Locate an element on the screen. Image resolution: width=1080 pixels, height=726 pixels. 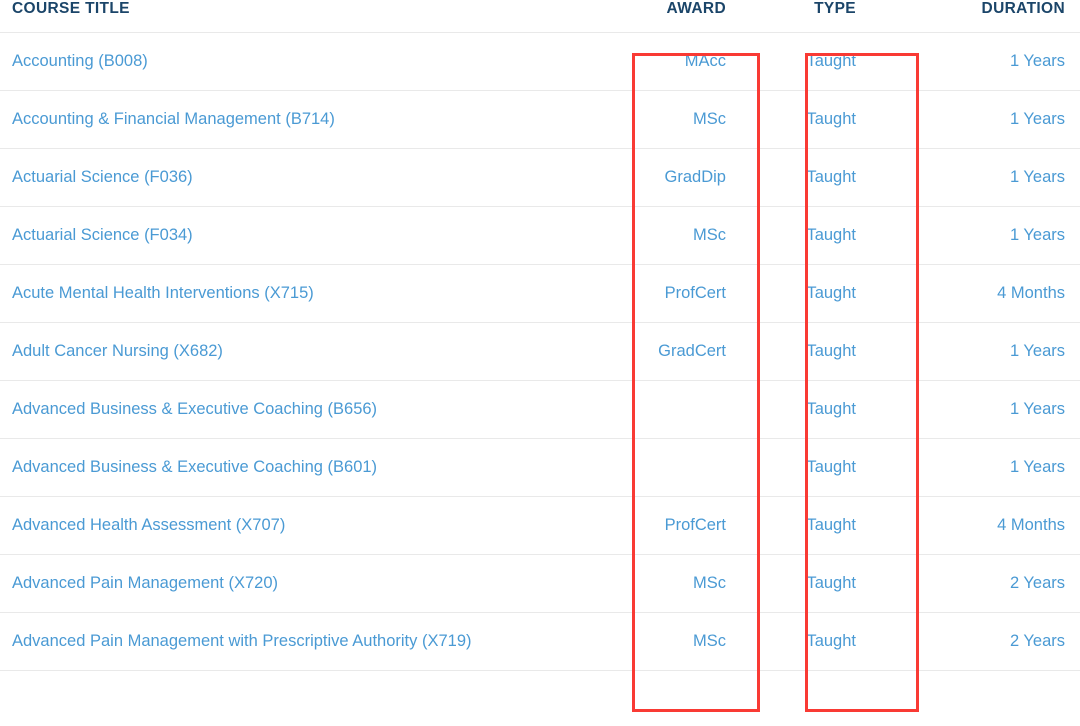
column-header-duration: DURATION is located at coordinates (1000, 16).